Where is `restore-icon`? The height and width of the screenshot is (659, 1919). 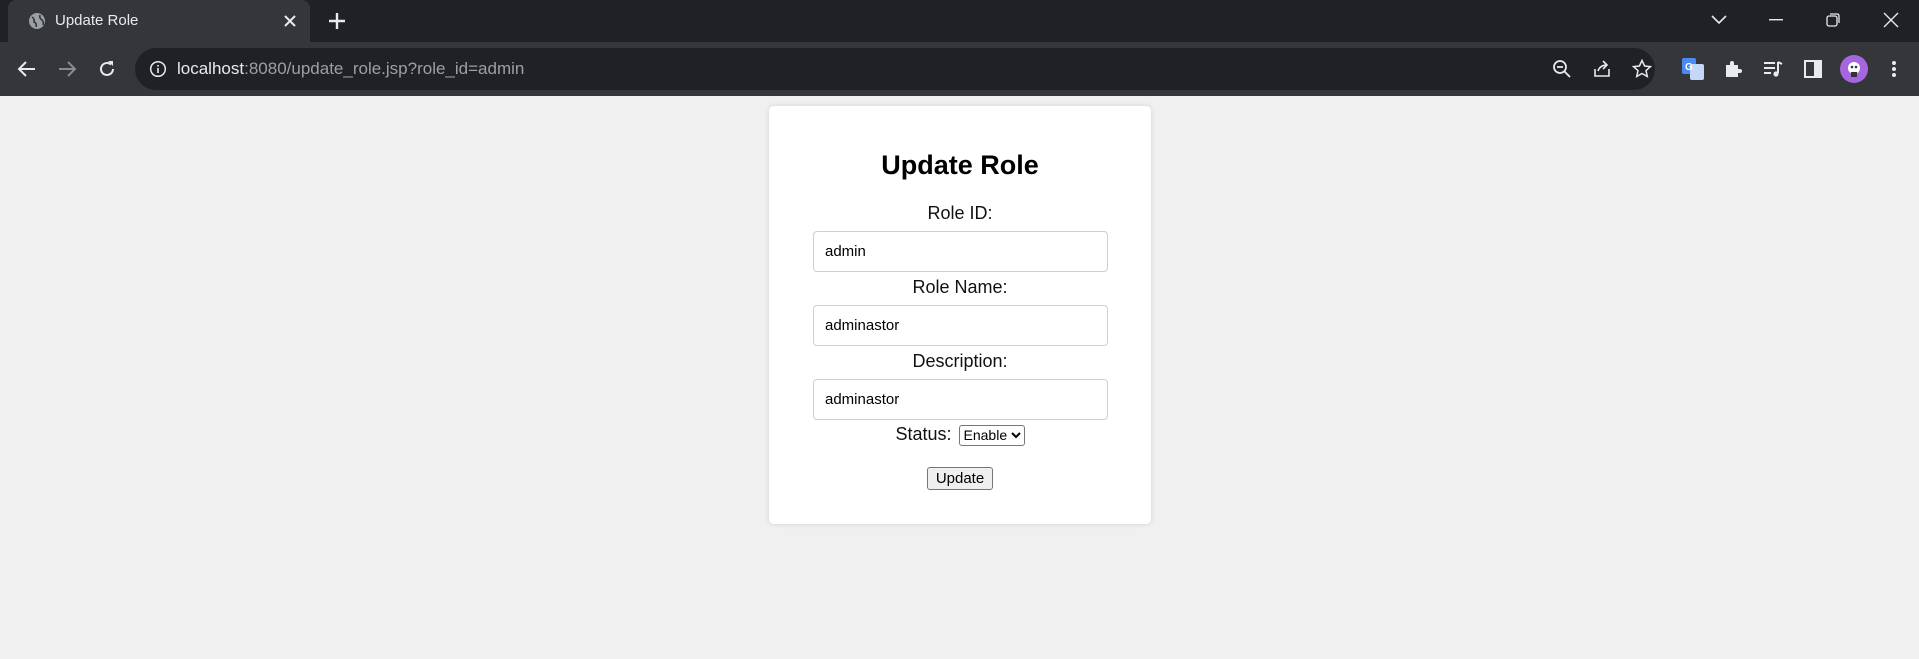
restore-icon is located at coordinates (1833, 20).